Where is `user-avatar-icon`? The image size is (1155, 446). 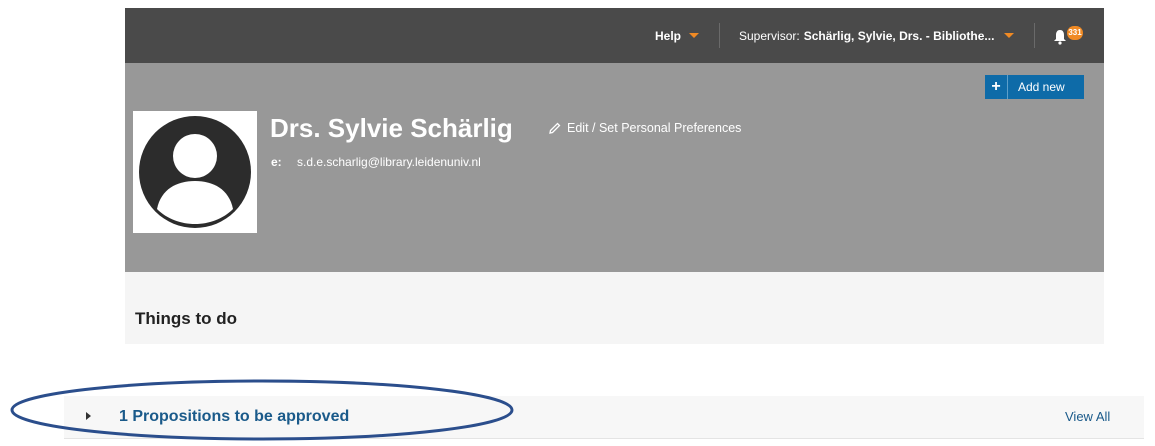
user-avatar-icon is located at coordinates (195, 172).